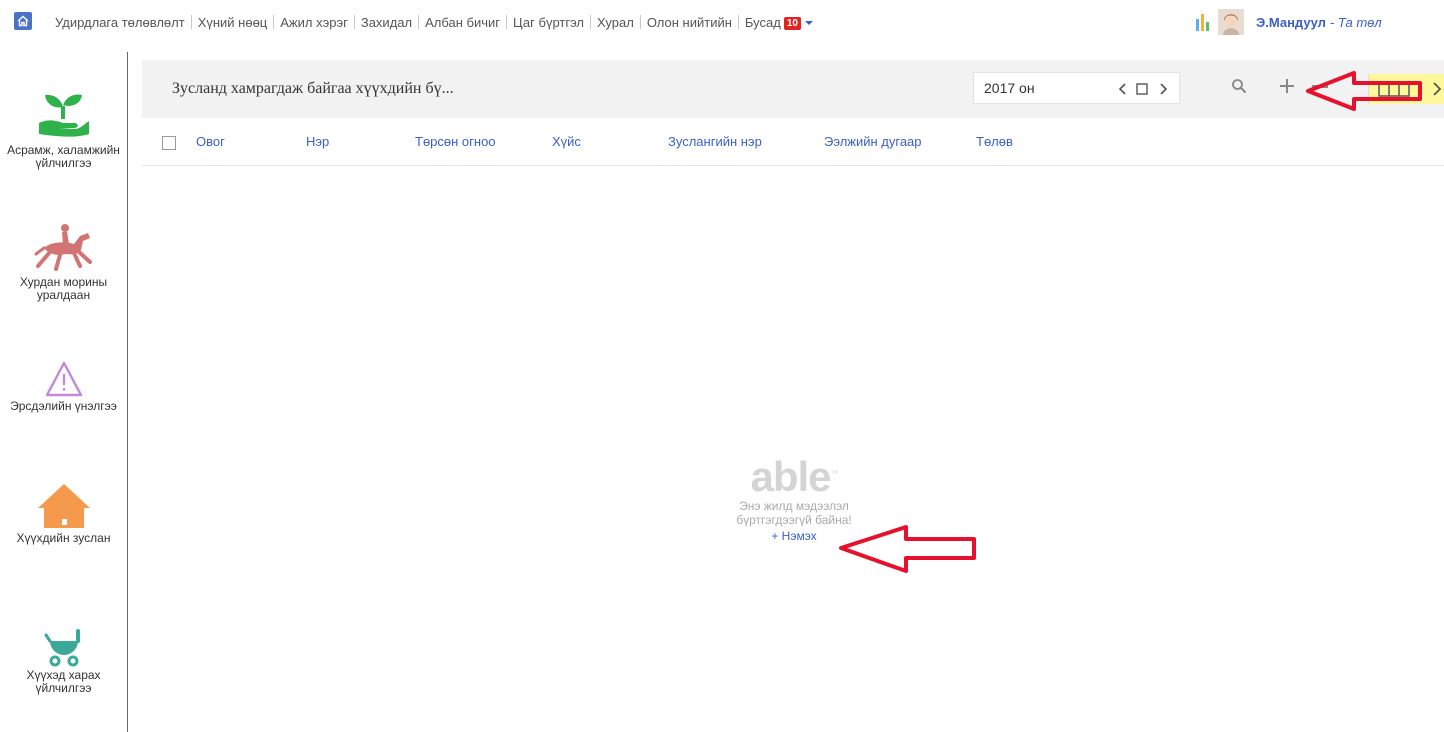 This screenshot has height=732, width=1444. I want to click on sidebar-item-label: Асрамж, халамжийн үйлчилгээ, so click(63, 156).